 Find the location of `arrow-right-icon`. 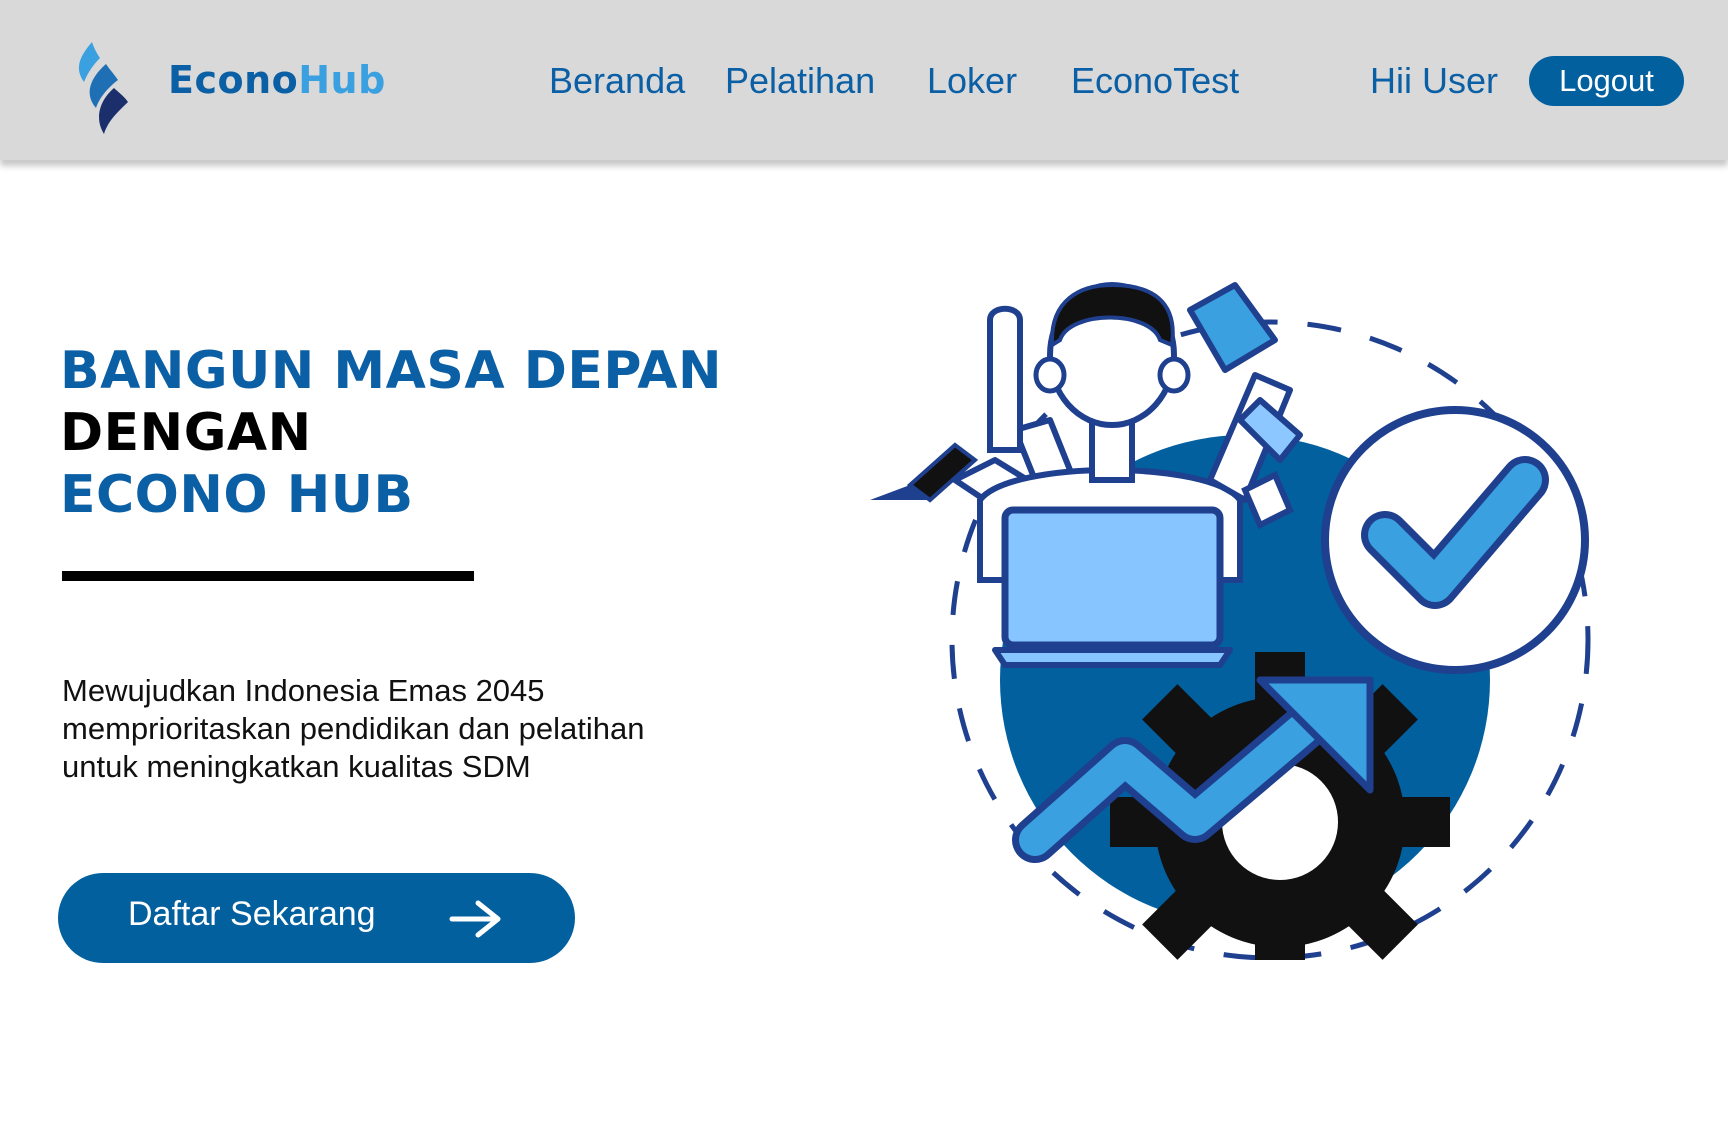

arrow-right-icon is located at coordinates (475, 919).